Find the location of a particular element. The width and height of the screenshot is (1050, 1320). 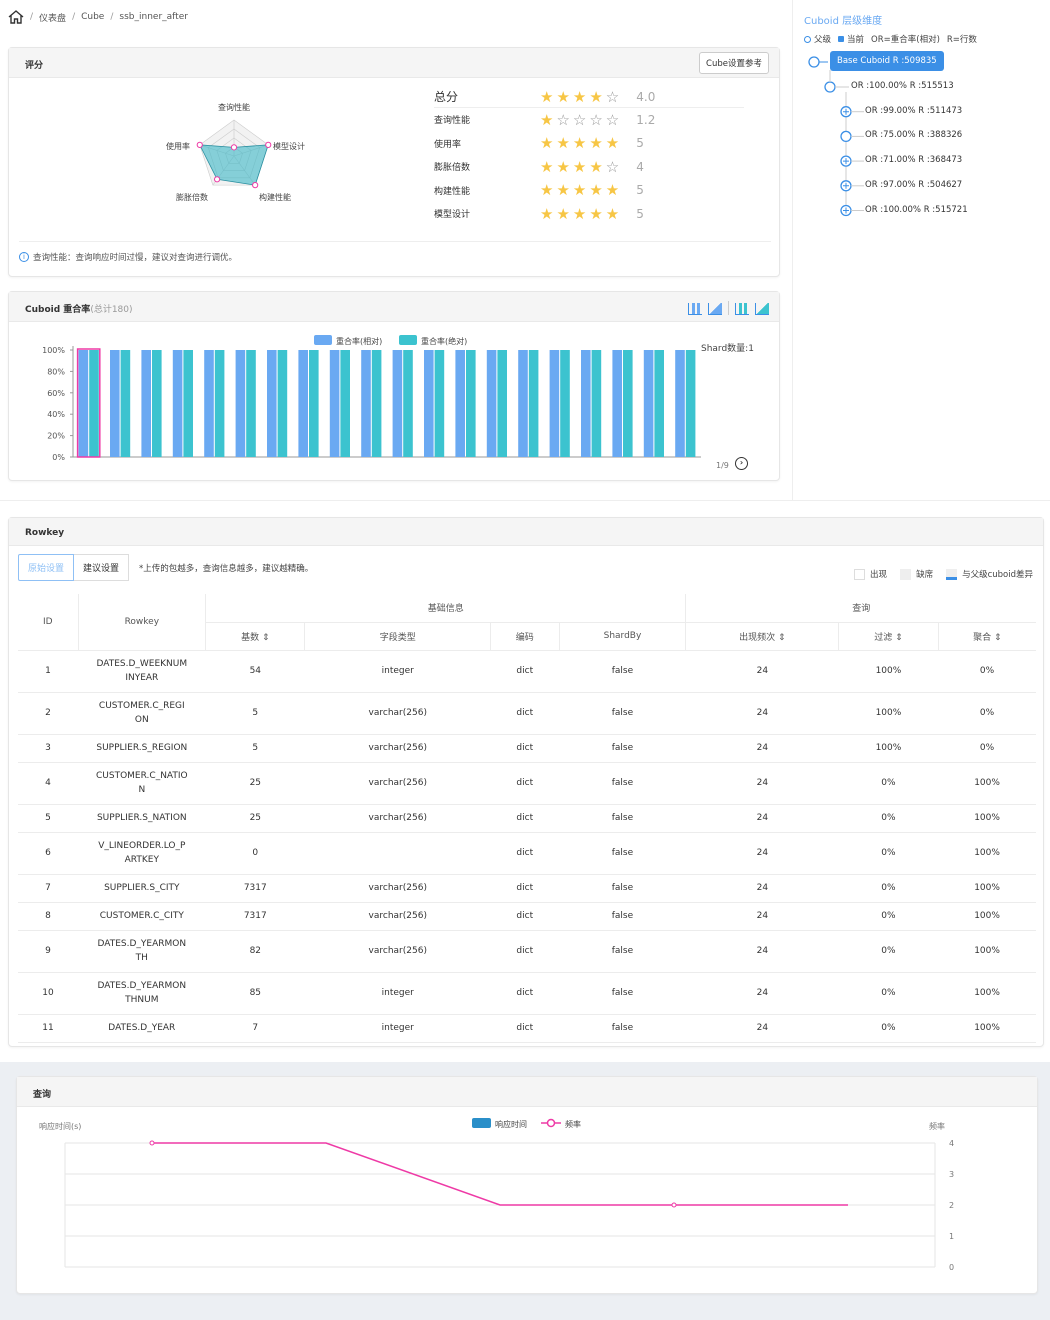

legend-label-response-time: 响应时间 is located at coordinates (511, 1124).